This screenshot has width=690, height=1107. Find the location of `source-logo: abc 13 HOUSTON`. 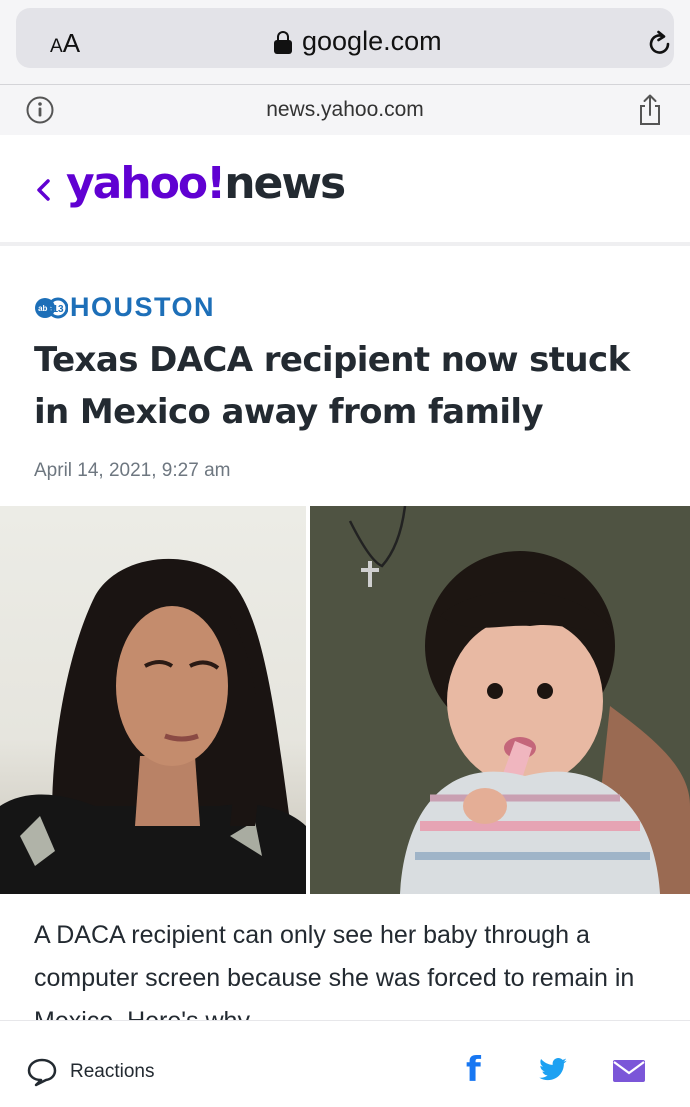

source-logo: abc 13 HOUSTON is located at coordinates (124, 307).